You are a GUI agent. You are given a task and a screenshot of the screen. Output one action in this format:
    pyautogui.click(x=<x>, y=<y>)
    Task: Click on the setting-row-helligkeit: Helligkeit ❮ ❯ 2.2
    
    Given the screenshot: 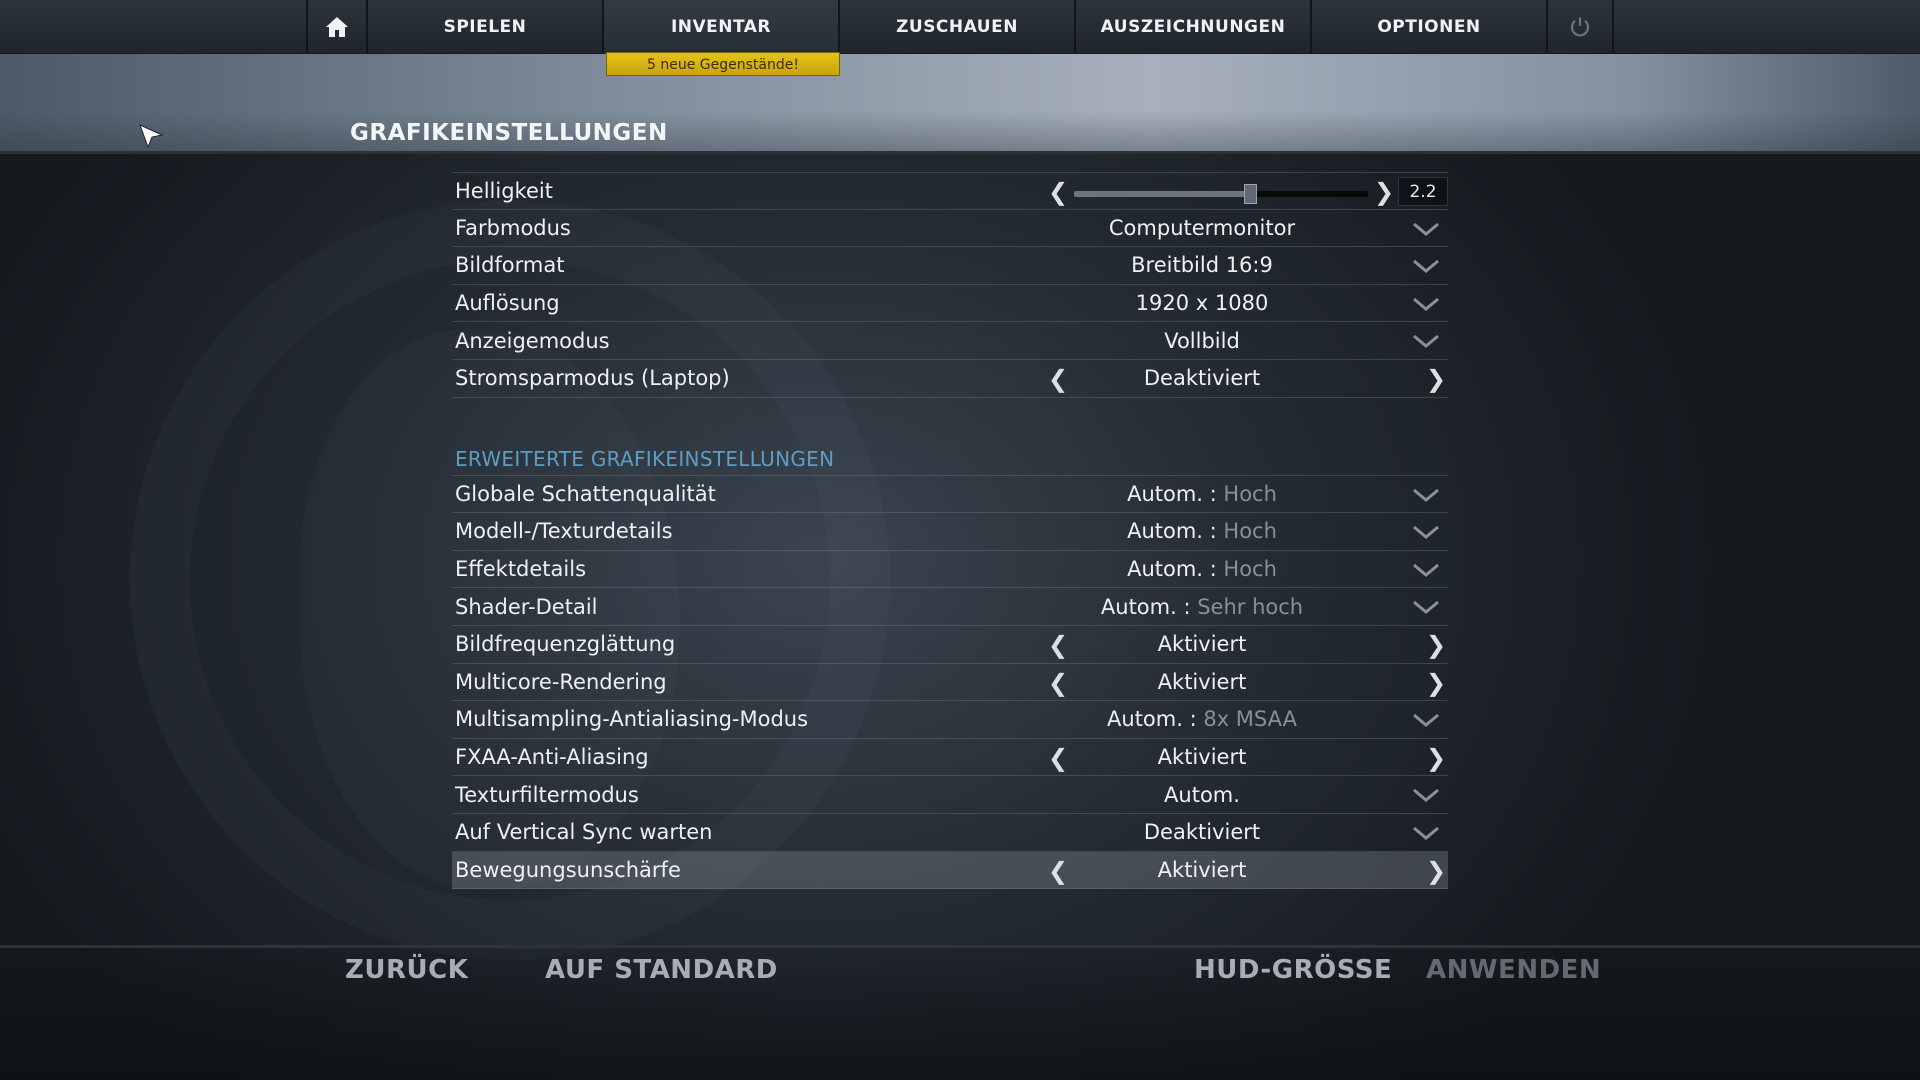 What is the action you would take?
    pyautogui.click(x=950, y=191)
    